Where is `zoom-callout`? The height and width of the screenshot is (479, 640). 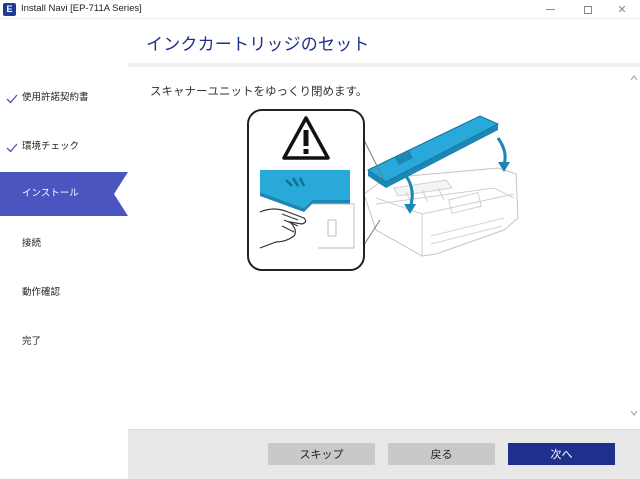
zoom-callout is located at coordinates (306, 190).